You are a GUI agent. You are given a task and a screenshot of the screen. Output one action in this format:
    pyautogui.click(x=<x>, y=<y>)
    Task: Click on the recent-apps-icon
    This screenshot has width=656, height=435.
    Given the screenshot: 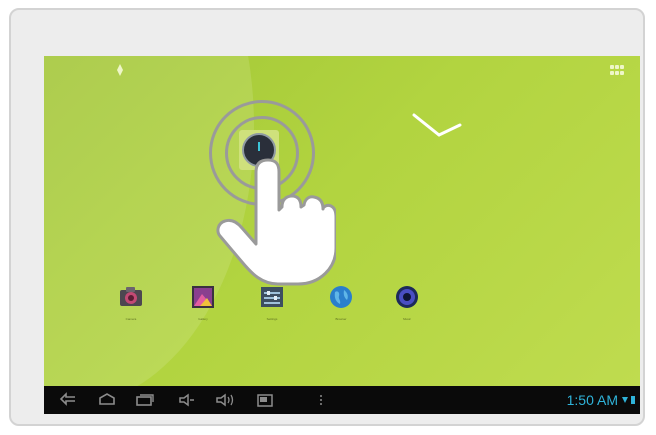 What is the action you would take?
    pyautogui.click(x=145, y=400)
    